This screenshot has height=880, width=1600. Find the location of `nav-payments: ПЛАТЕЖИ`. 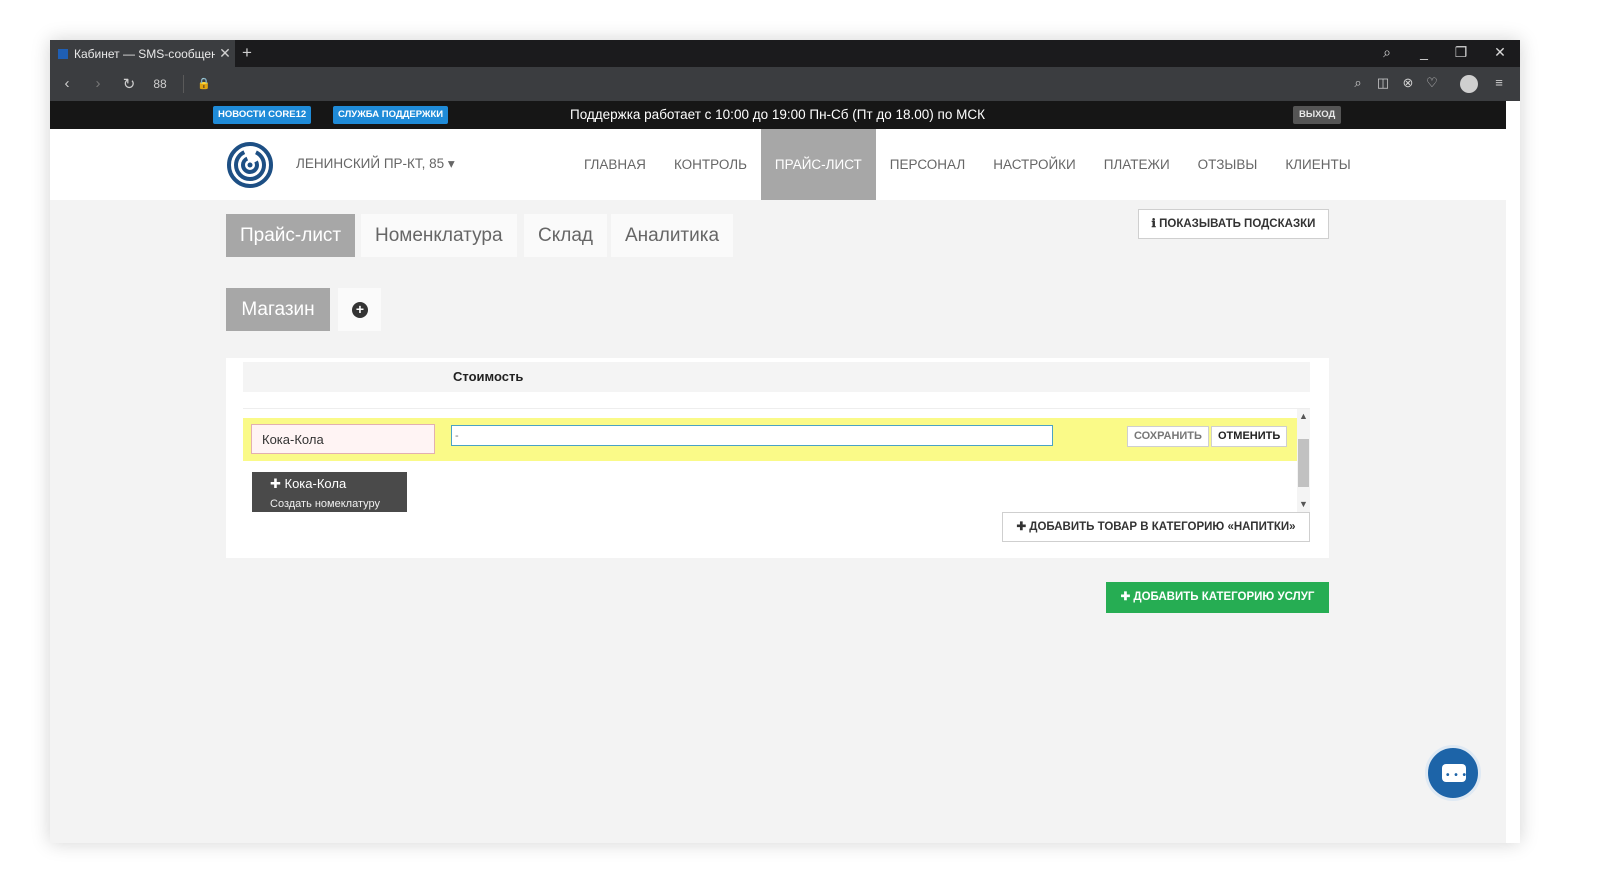

nav-payments: ПЛАТЕЖИ is located at coordinates (1137, 164).